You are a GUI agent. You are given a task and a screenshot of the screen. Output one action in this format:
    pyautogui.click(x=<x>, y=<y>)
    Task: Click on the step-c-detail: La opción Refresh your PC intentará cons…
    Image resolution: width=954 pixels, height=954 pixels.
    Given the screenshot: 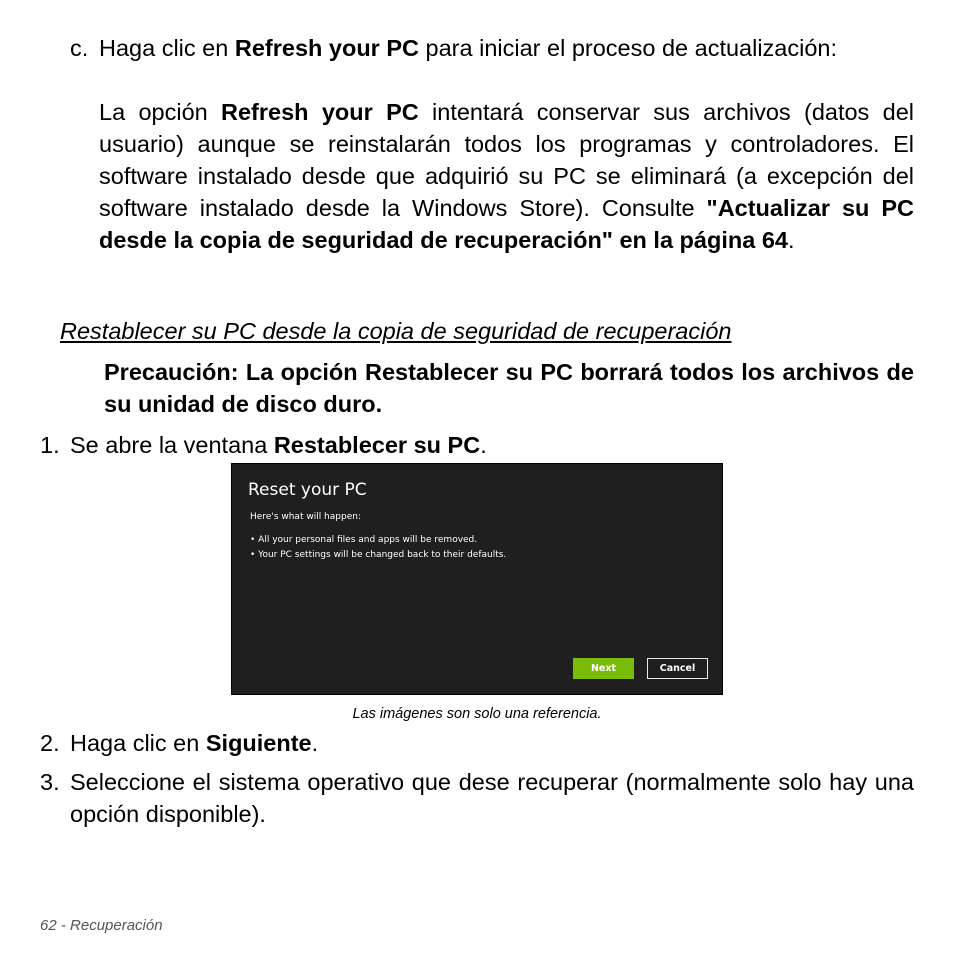 What is the action you would take?
    pyautogui.click(x=506, y=176)
    